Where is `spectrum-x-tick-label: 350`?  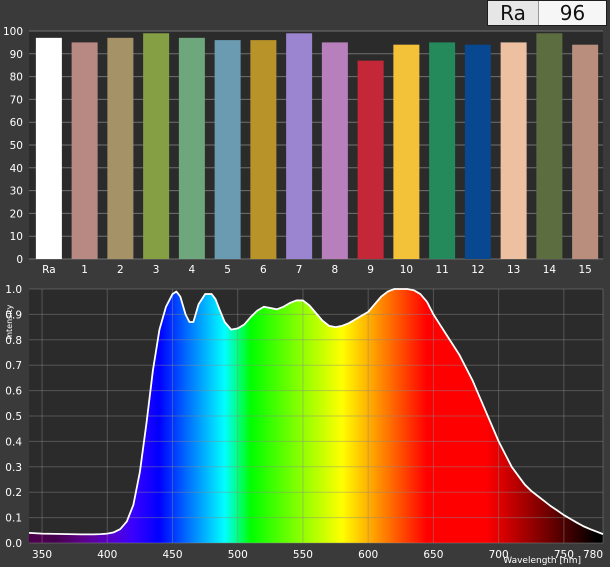 spectrum-x-tick-label: 350 is located at coordinates (42, 555).